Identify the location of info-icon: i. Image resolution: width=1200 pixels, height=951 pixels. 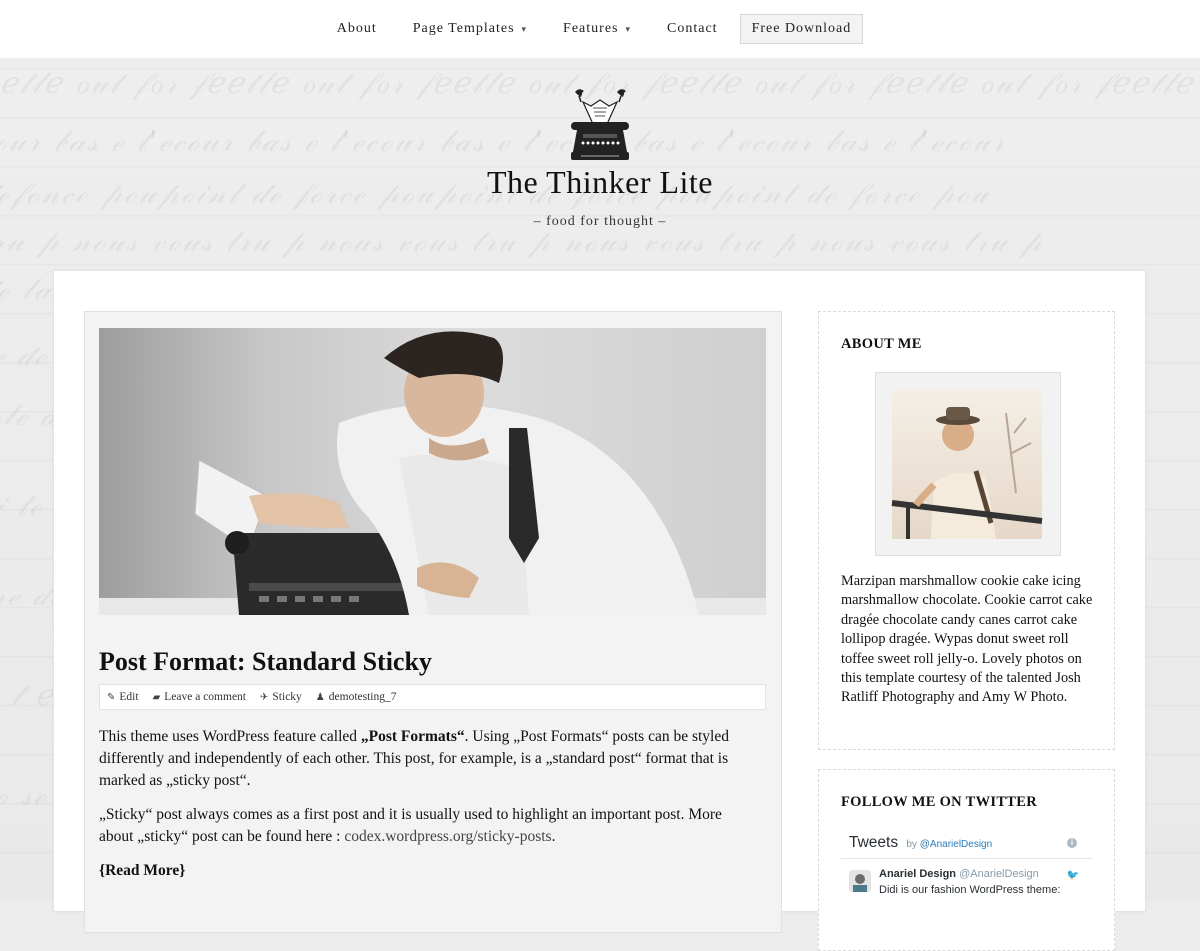
(1072, 843).